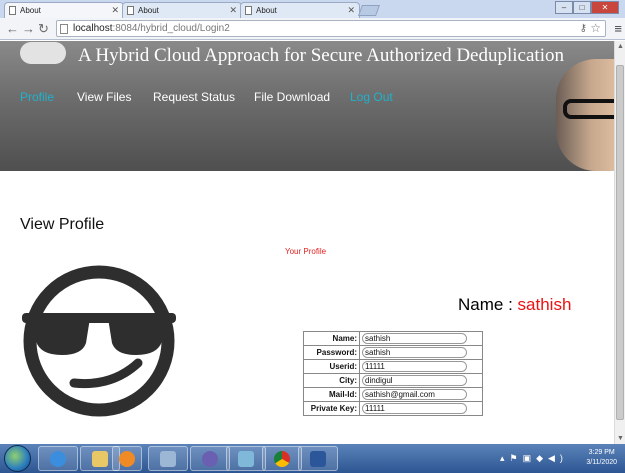  Describe the element at coordinates (605, 7) in the screenshot. I see `close-window-button: ✕` at that location.